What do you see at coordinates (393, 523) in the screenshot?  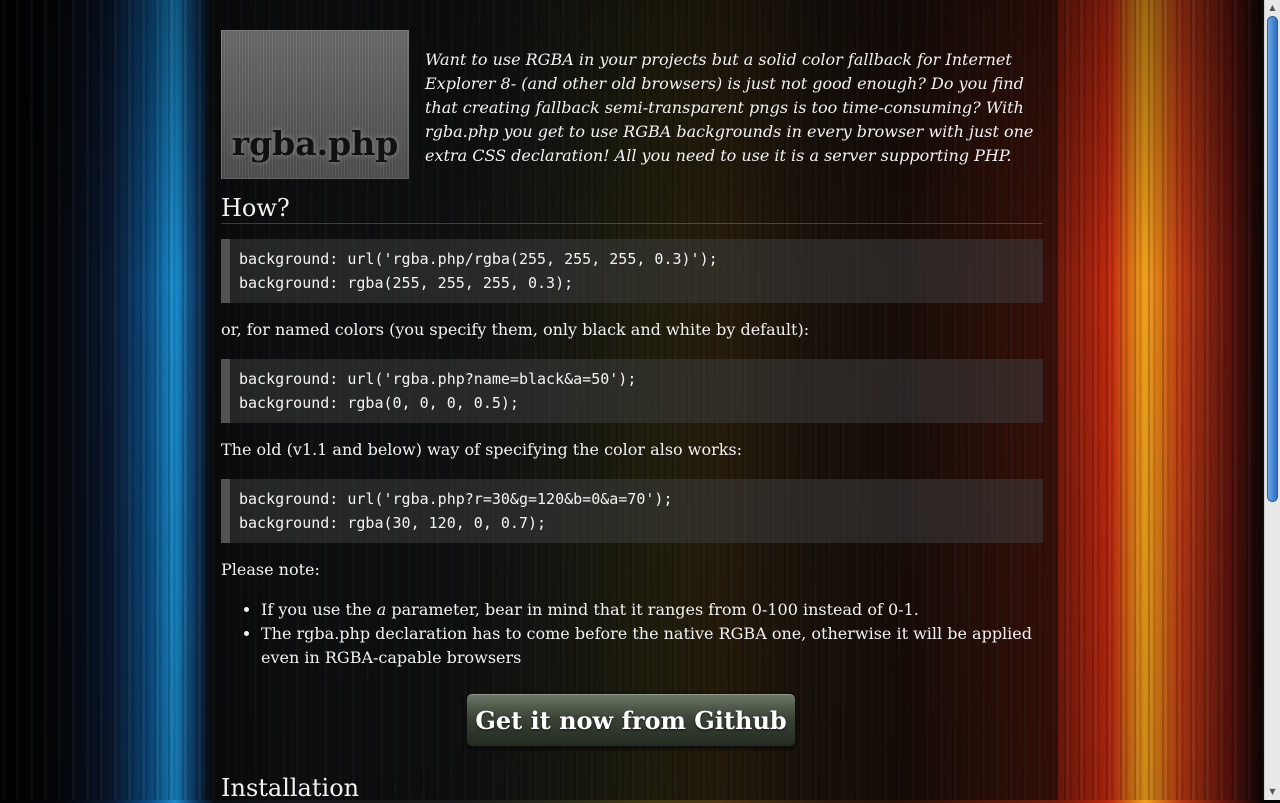 I see `code-line: background: rgba(30, 120, 0, 0.7);` at bounding box center [393, 523].